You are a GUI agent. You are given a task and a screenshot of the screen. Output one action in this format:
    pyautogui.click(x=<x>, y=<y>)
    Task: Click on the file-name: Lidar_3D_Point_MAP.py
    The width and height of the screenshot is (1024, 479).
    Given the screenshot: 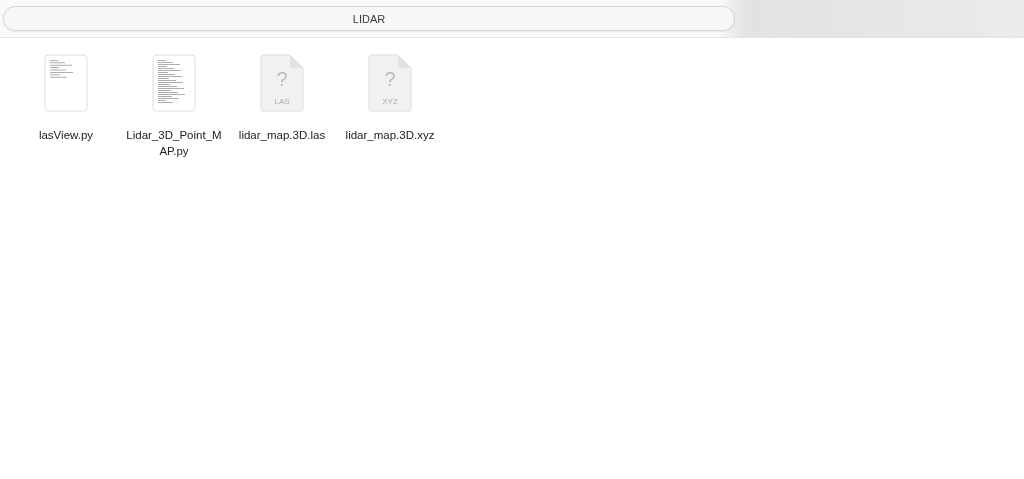 What is the action you would take?
    pyautogui.click(x=174, y=143)
    